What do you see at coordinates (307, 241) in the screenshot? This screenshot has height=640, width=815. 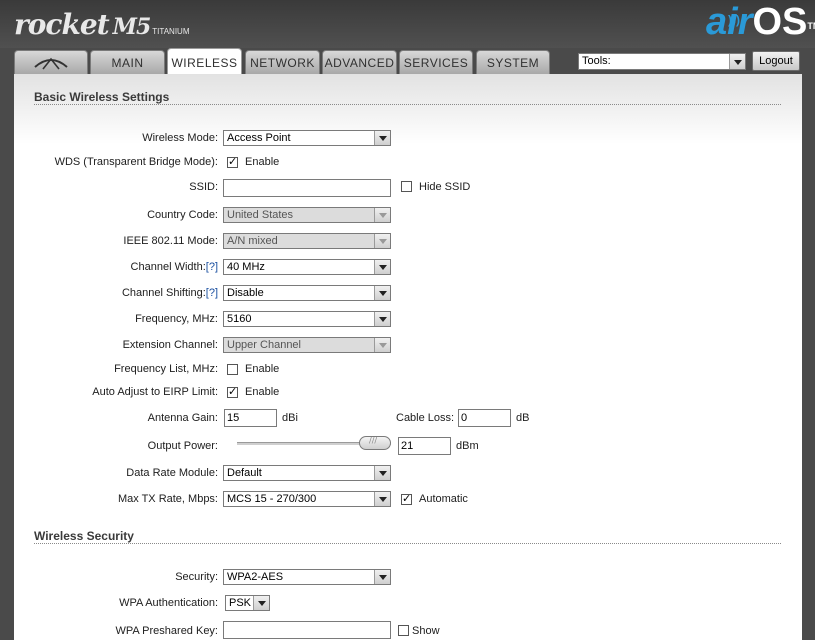 I see `ieee-mode-select: A/N mixed` at bounding box center [307, 241].